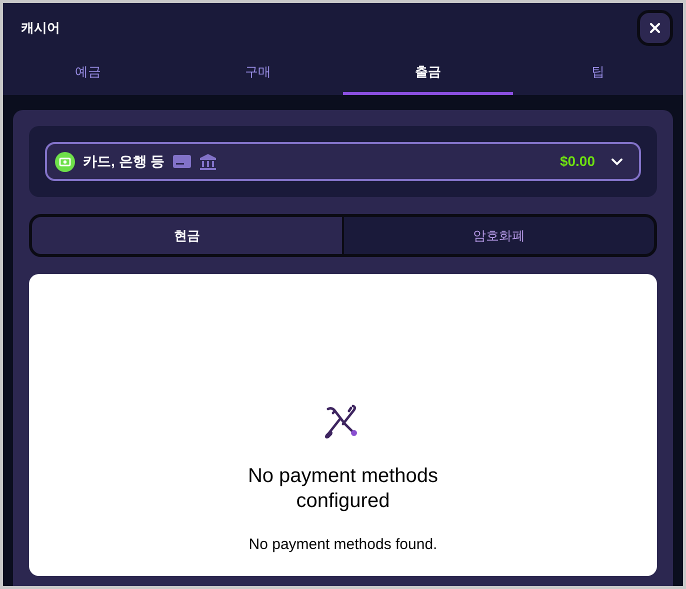 The width and height of the screenshot is (686, 589). Describe the element at coordinates (207, 161) in the screenshot. I see `bank-icon` at that location.